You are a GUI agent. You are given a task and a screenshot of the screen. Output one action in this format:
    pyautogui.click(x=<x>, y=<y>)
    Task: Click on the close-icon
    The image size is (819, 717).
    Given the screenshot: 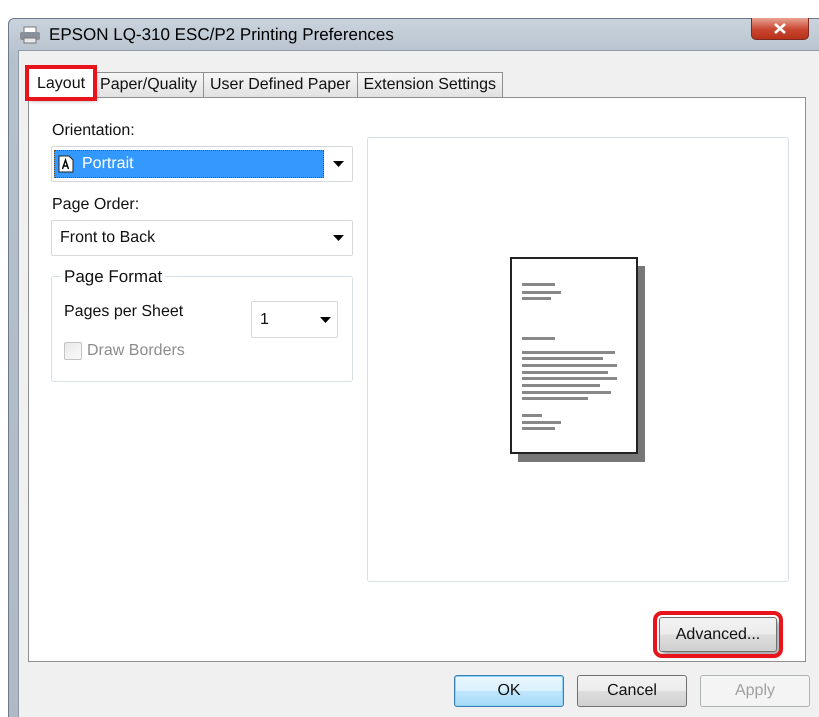 What is the action you would take?
    pyautogui.click(x=780, y=28)
    